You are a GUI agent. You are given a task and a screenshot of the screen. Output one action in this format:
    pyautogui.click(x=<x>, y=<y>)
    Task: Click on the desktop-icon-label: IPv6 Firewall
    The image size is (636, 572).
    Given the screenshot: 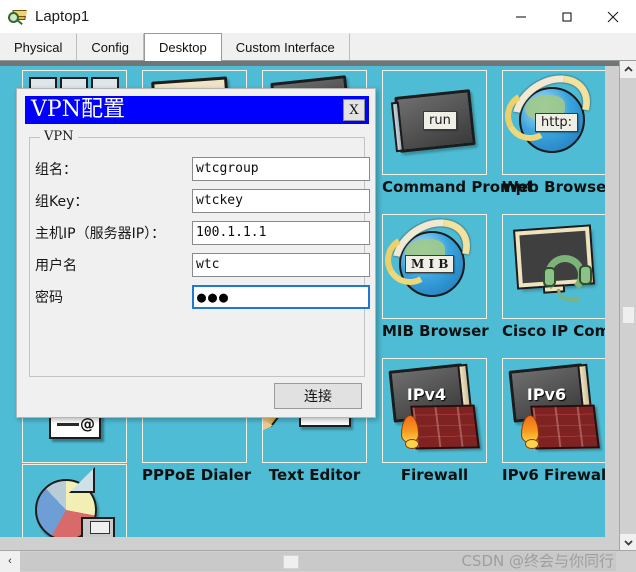 What is the action you would take?
    pyautogui.click(x=553, y=475)
    